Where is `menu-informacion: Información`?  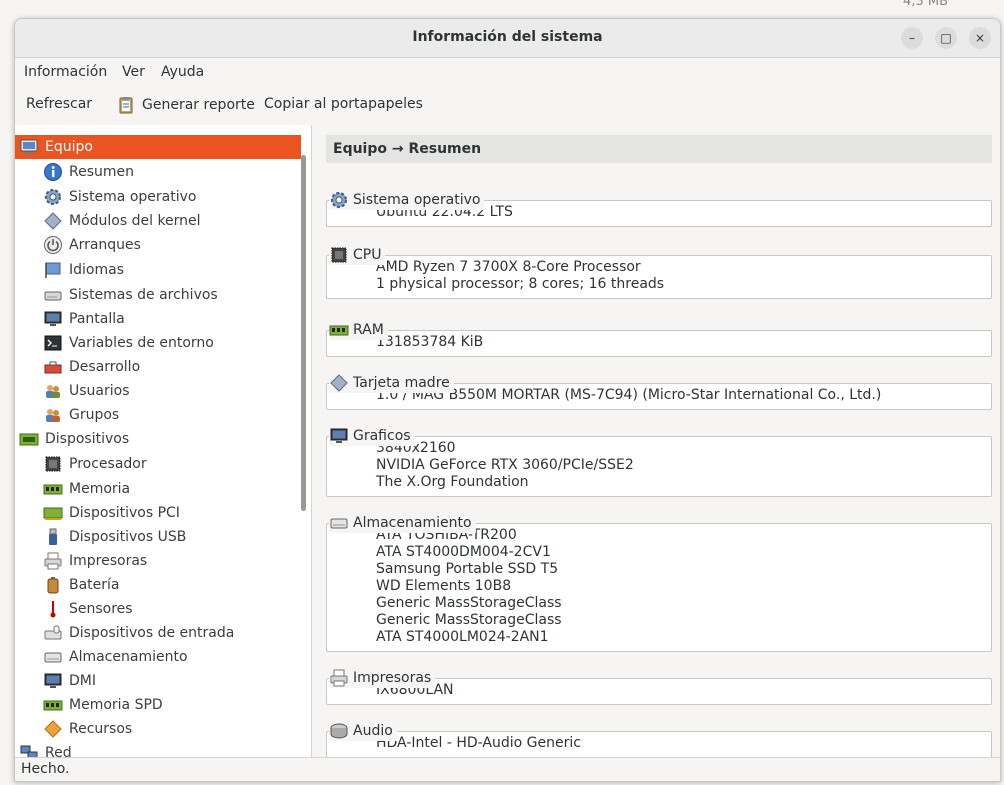 menu-informacion: Información is located at coordinates (65, 72).